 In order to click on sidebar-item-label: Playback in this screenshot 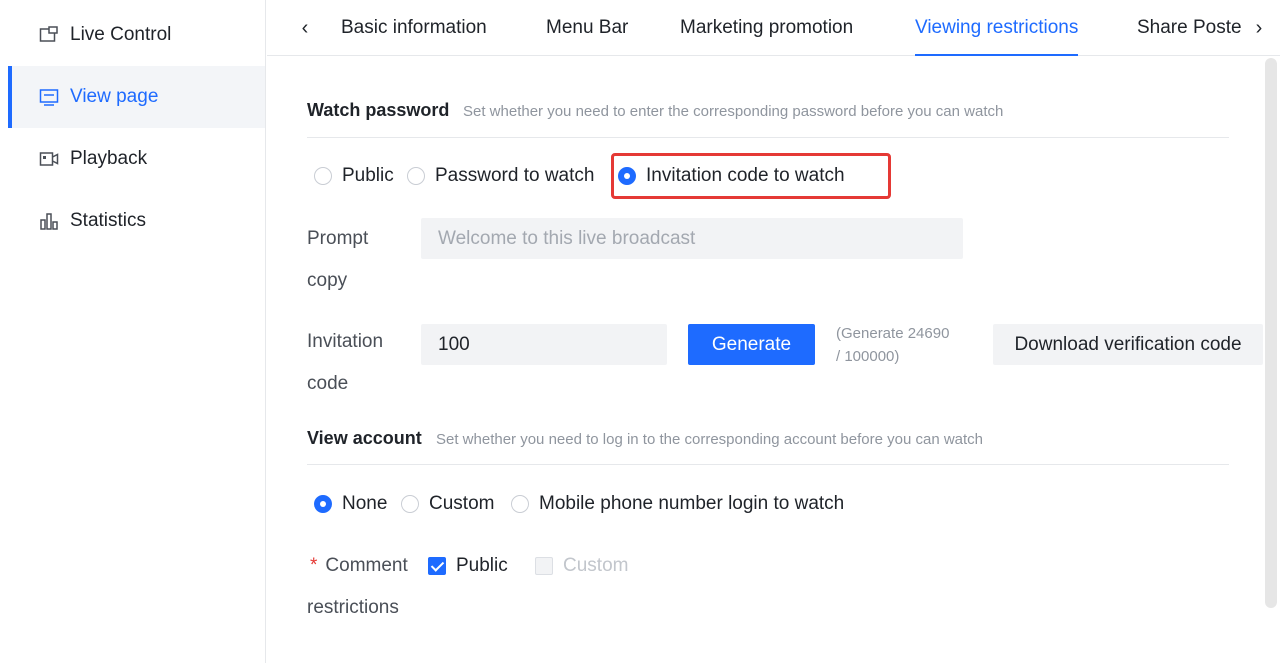, I will do `click(109, 158)`.